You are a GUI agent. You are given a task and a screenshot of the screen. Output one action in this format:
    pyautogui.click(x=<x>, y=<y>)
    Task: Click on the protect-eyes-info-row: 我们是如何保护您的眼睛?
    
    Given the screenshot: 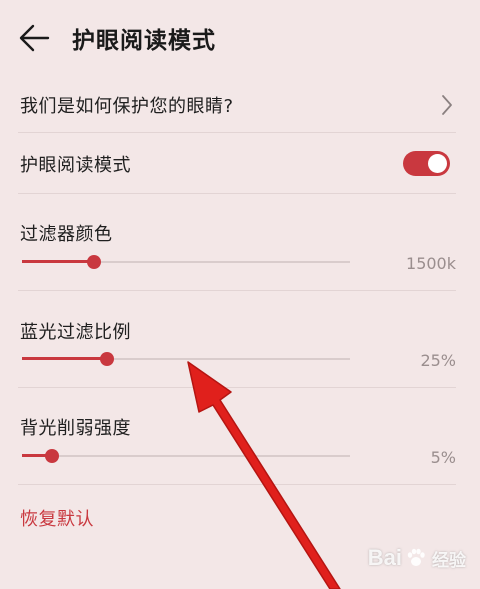 What is the action you would take?
    pyautogui.click(x=240, y=105)
    